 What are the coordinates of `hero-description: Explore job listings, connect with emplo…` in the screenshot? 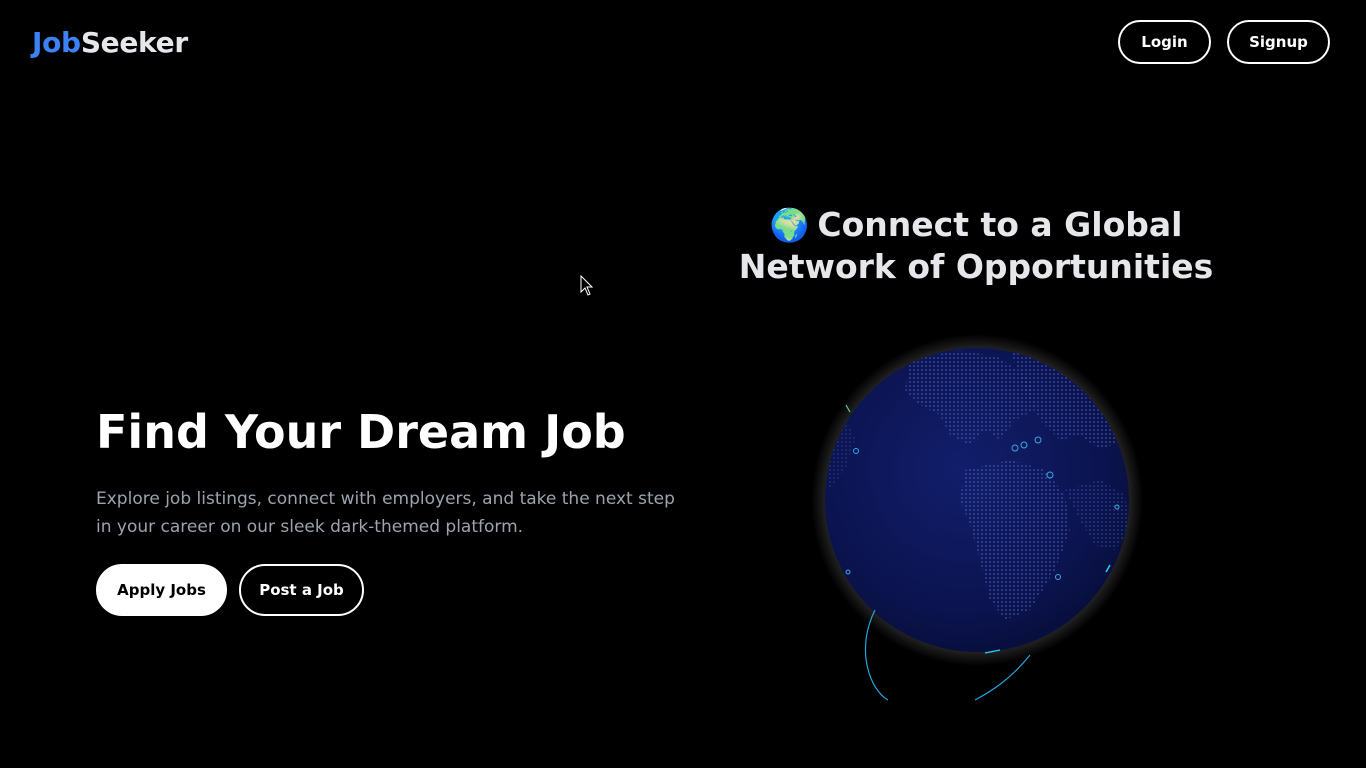 It's located at (385, 513).